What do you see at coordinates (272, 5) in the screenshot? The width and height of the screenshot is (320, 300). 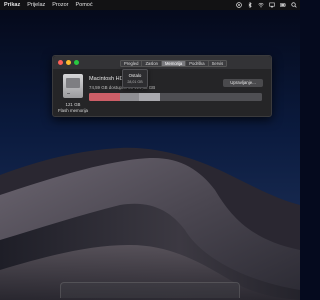 I see `screen-mirroring-icon` at bounding box center [272, 5].